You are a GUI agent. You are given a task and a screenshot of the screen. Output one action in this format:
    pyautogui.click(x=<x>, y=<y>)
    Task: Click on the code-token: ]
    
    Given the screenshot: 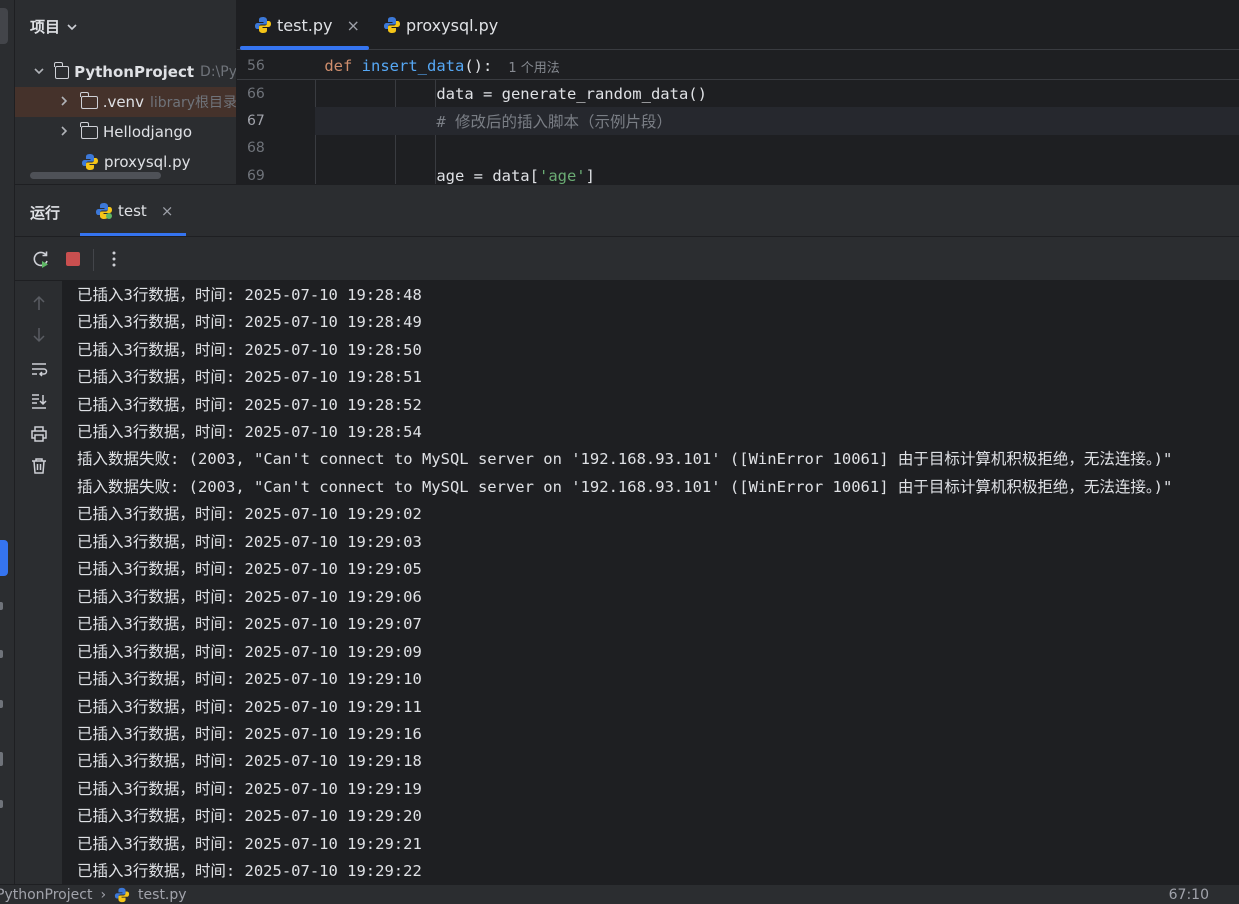 What is the action you would take?
    pyautogui.click(x=590, y=175)
    